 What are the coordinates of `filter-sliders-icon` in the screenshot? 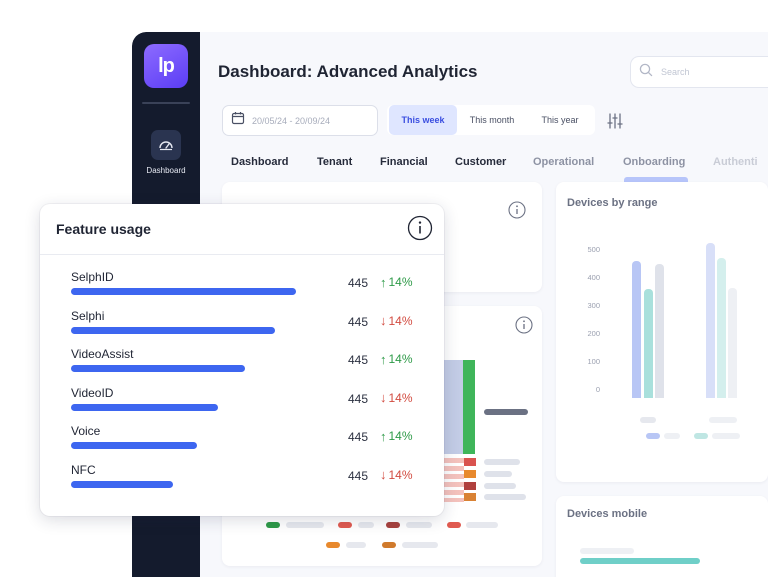 It's located at (615, 121).